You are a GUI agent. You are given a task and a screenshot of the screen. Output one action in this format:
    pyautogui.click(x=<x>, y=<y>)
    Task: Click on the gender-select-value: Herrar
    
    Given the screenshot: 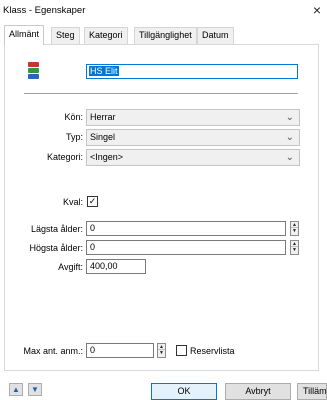 What is the action you would take?
    pyautogui.click(x=103, y=117)
    